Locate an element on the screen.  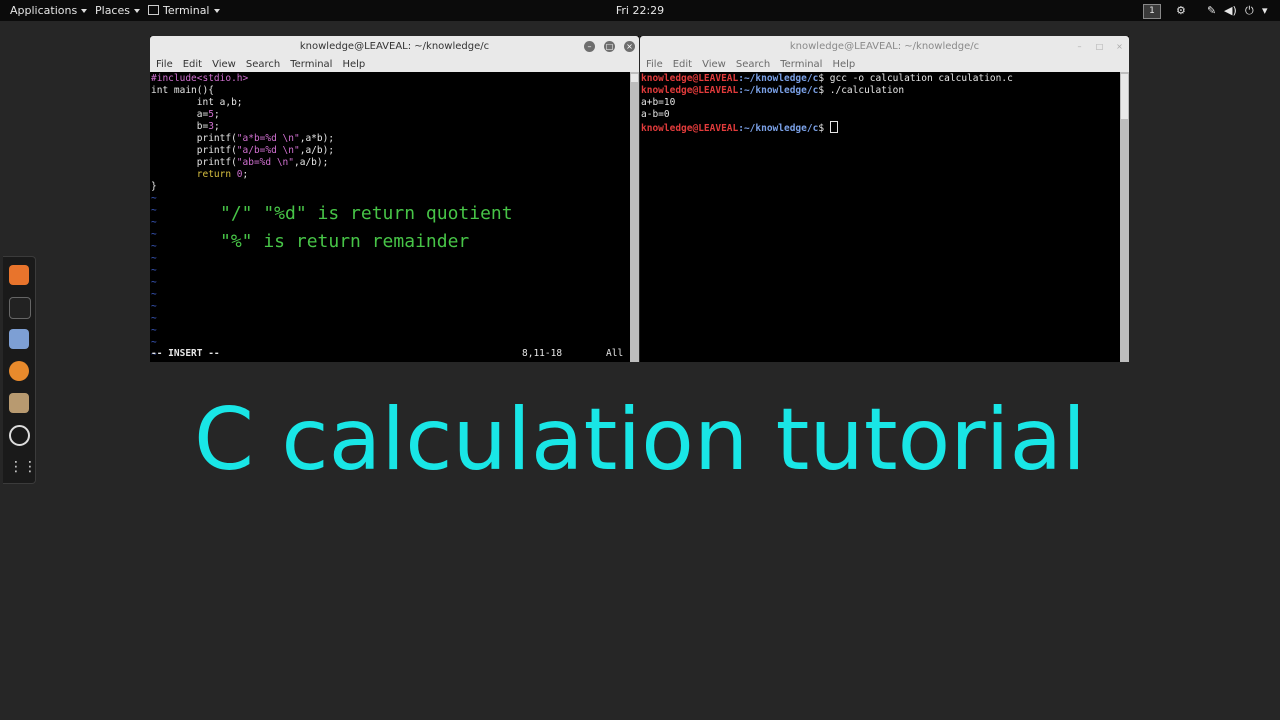
code-line: a=5; is located at coordinates (185, 115).